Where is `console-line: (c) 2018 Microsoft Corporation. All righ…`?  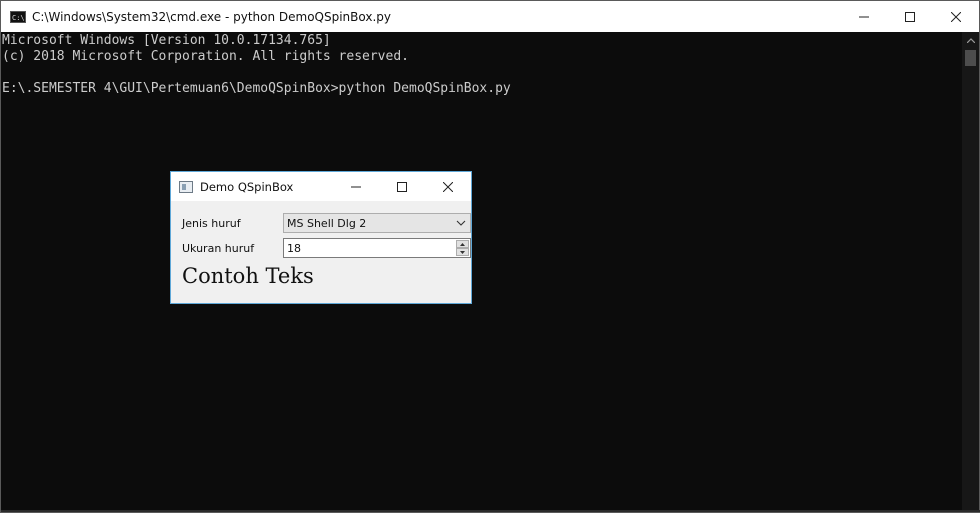 console-line: (c) 2018 Microsoft Corporation. All righ… is located at coordinates (205, 56).